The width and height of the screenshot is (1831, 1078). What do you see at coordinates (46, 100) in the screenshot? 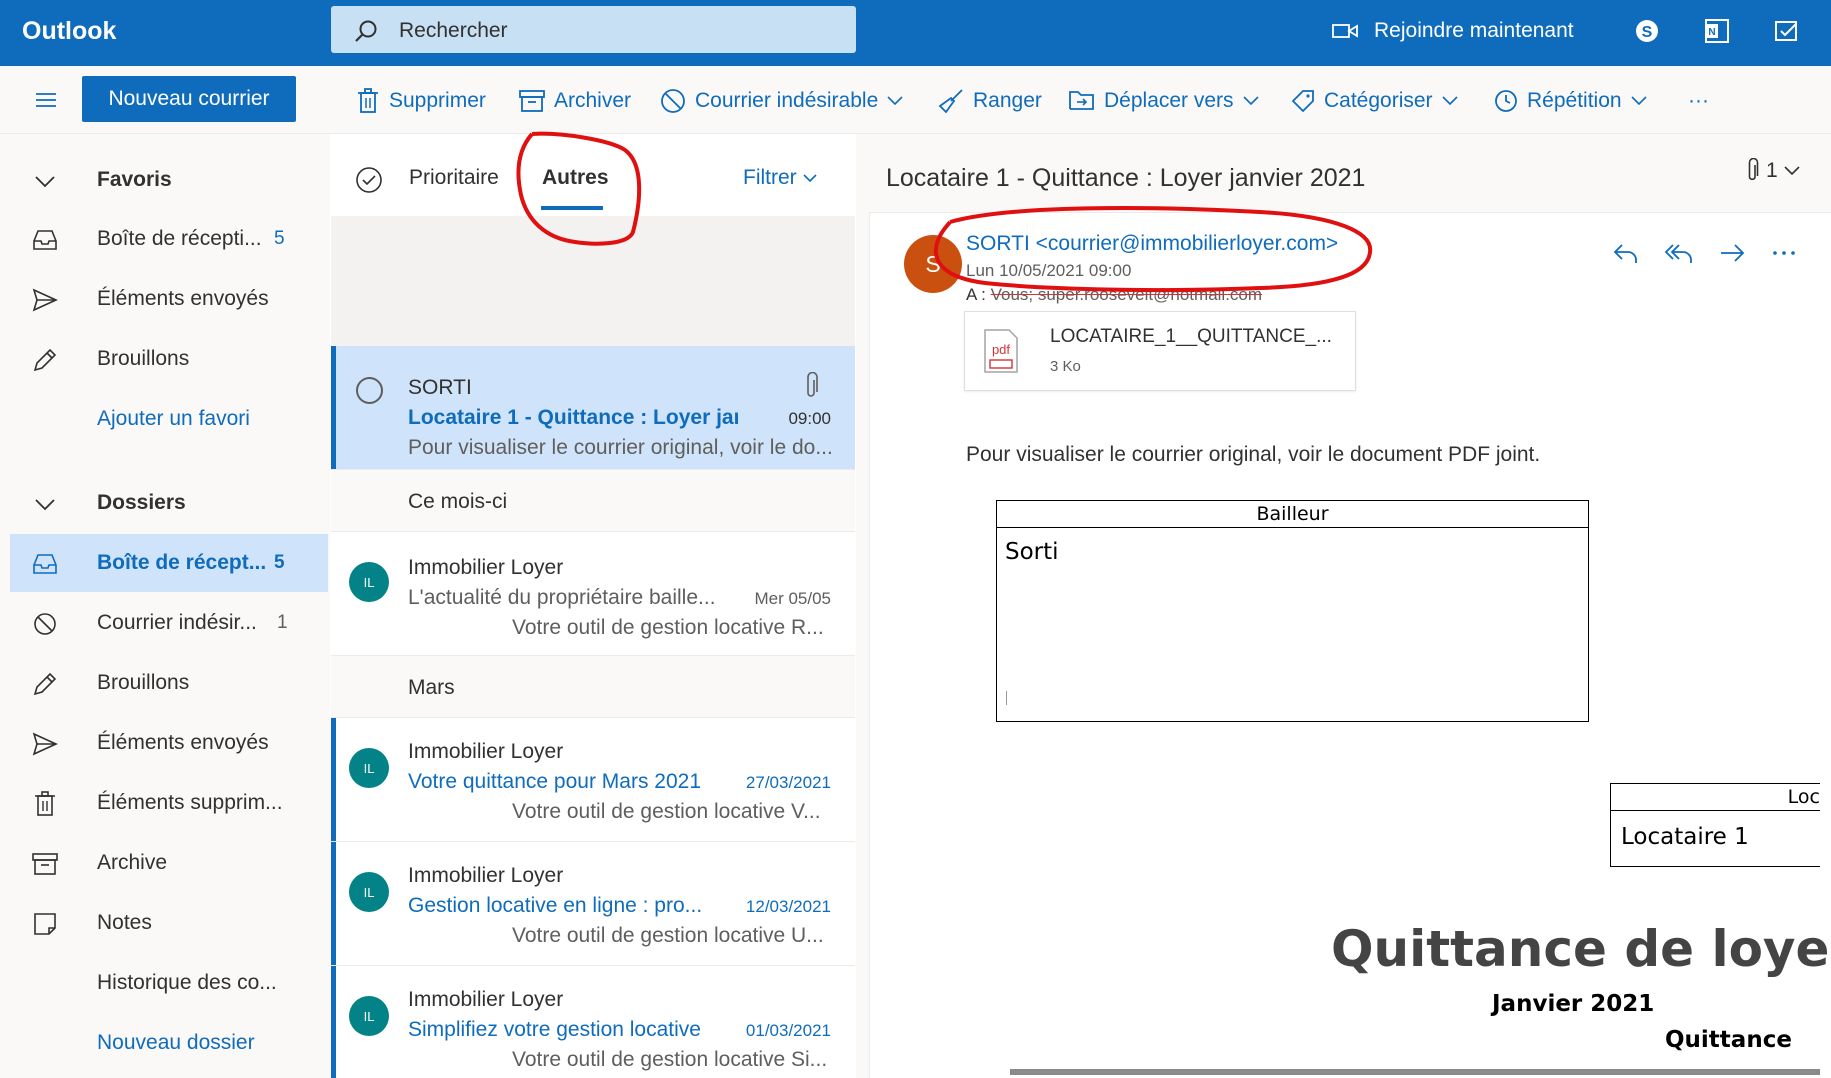
I see `hamburger-menu-icon` at bounding box center [46, 100].